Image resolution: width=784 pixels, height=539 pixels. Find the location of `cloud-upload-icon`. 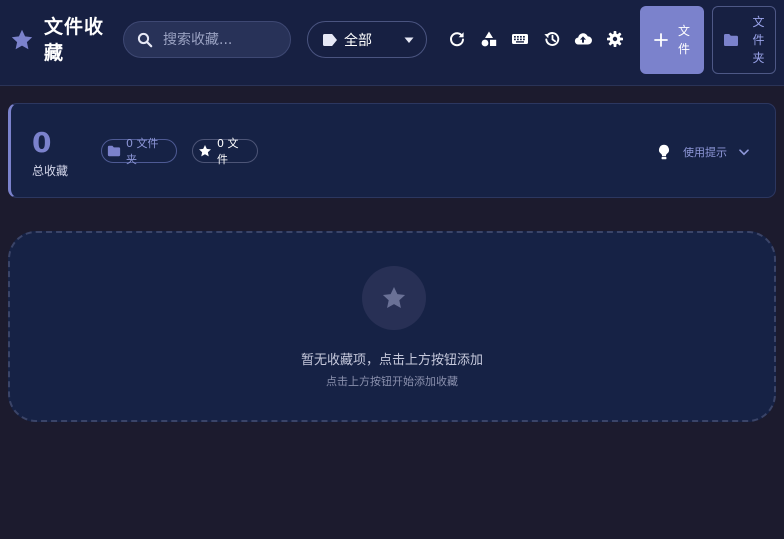

cloud-upload-icon is located at coordinates (583, 39).